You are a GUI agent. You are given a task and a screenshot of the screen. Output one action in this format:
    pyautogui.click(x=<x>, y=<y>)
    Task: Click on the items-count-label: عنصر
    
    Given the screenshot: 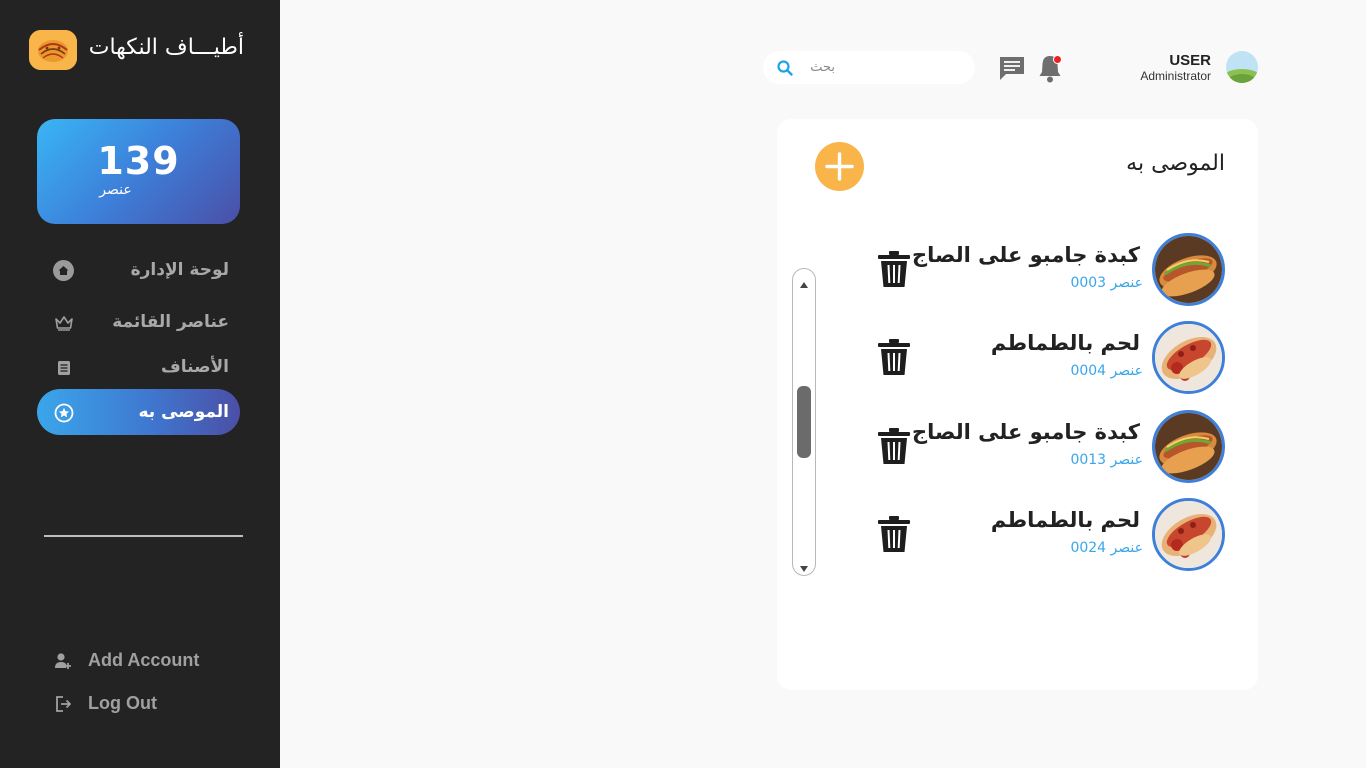 What is the action you would take?
    pyautogui.click(x=115, y=190)
    